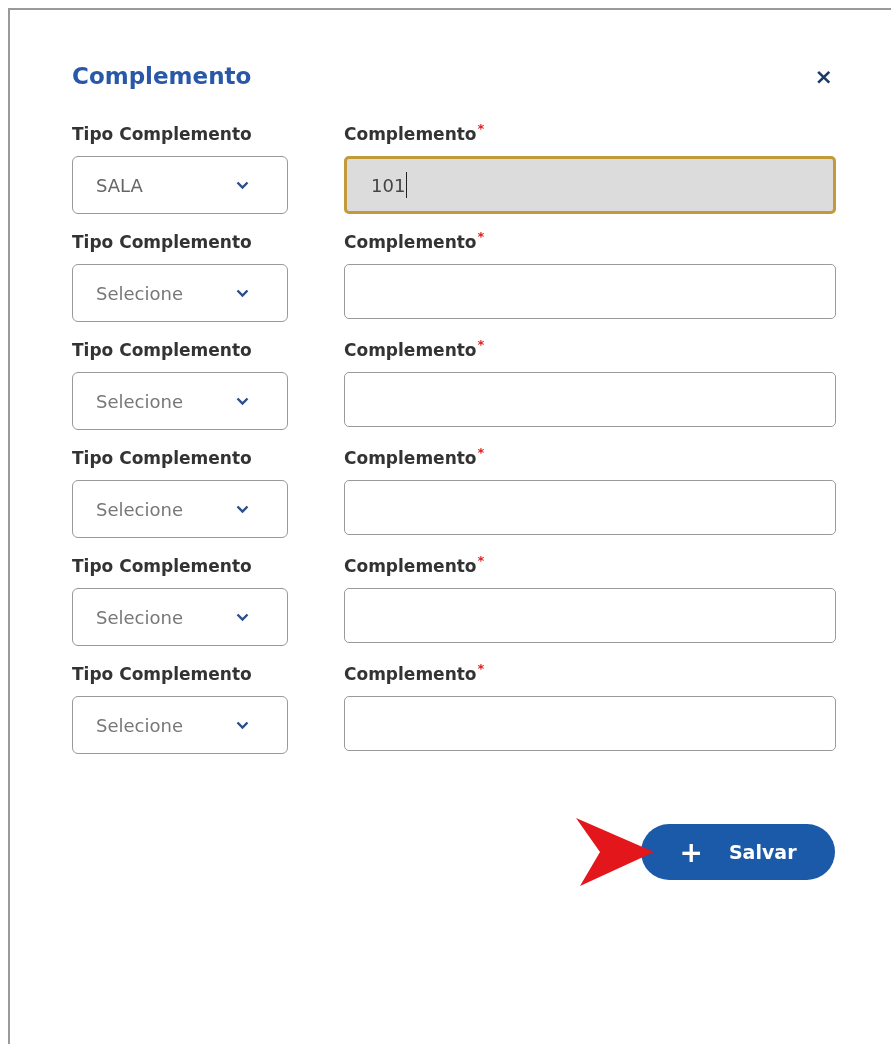  Describe the element at coordinates (616, 852) in the screenshot. I see `pointer-arrow-icon` at that location.